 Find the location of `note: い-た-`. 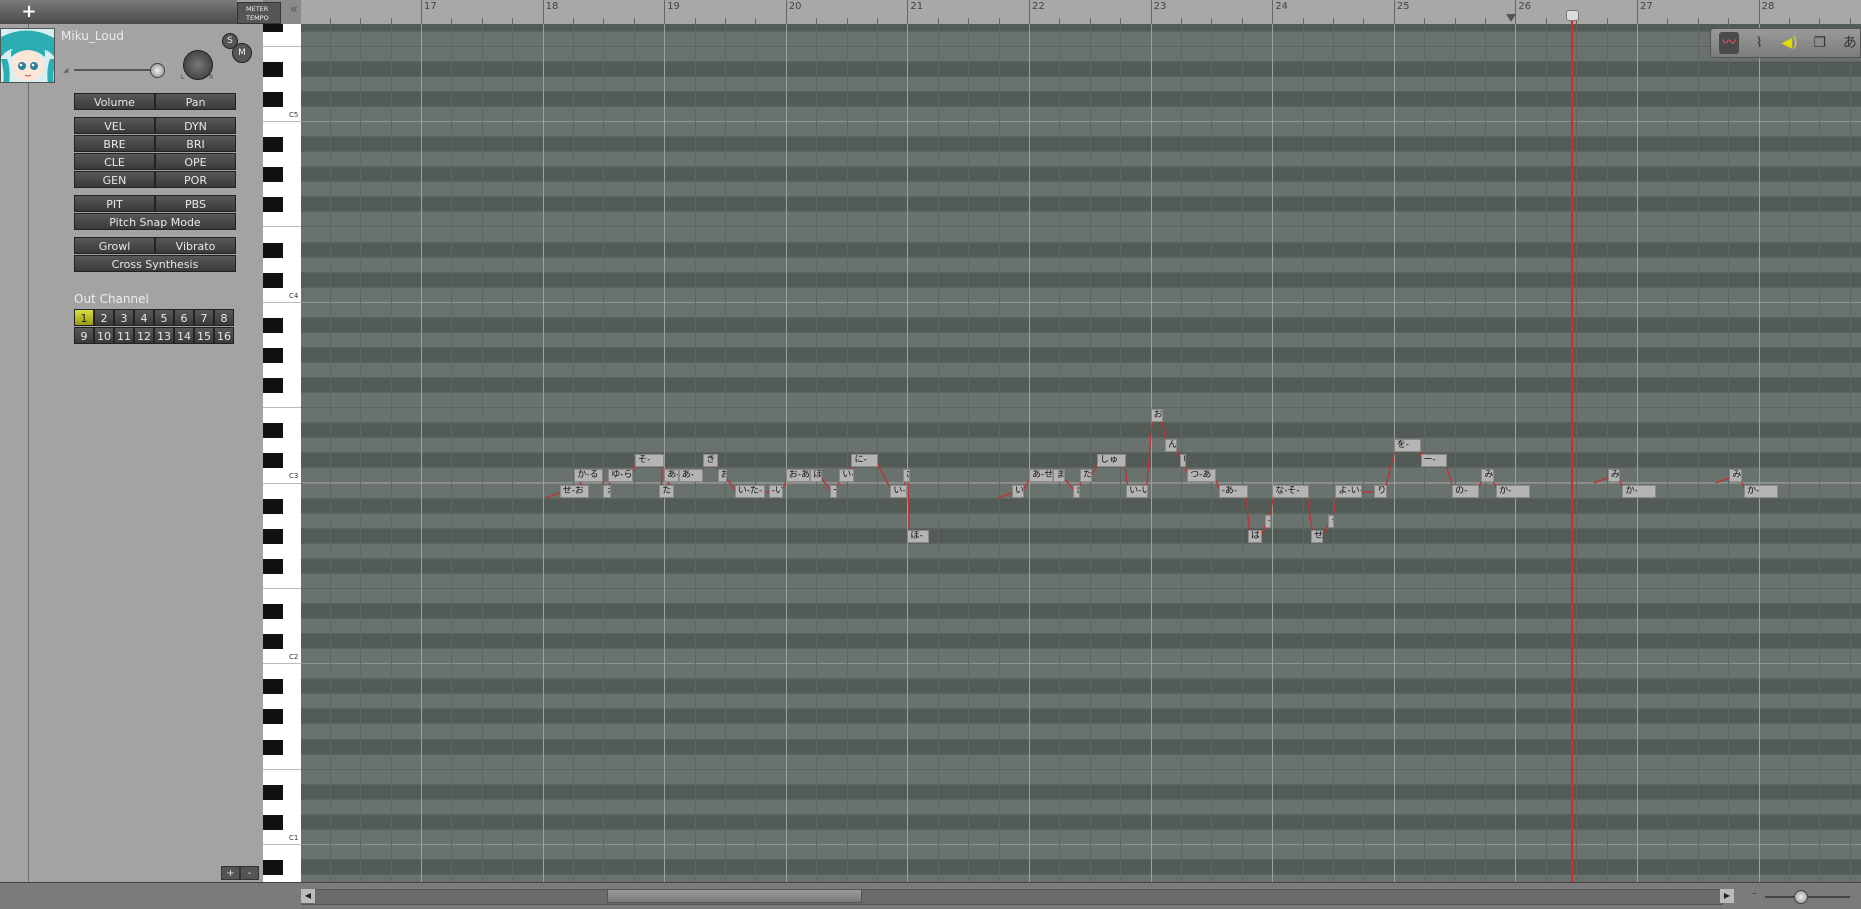

note: い-た- is located at coordinates (750, 491).